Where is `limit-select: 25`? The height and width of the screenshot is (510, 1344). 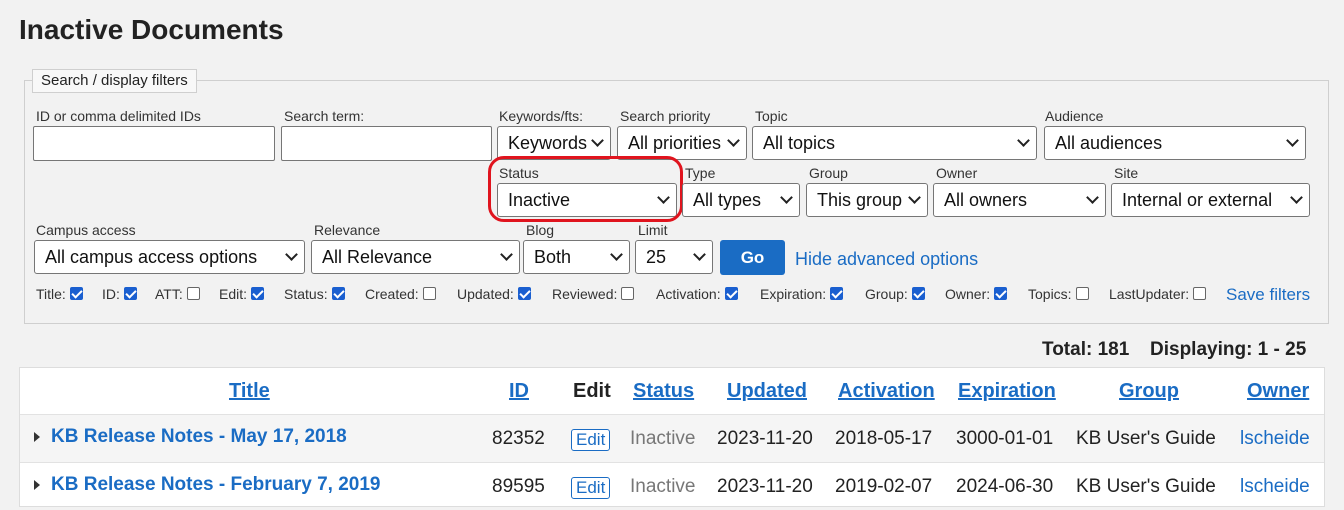
limit-select: 25 is located at coordinates (674, 257).